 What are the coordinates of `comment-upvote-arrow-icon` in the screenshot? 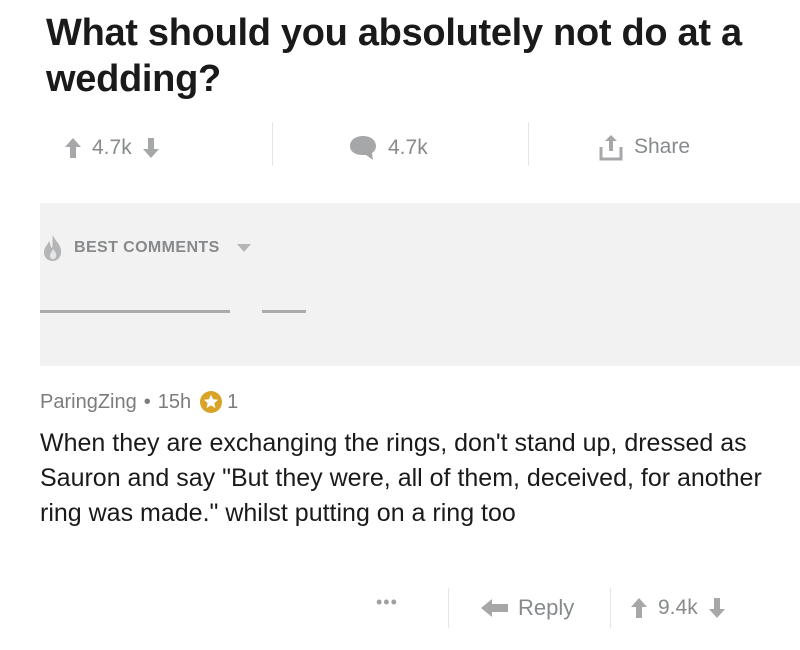 It's located at (639, 608).